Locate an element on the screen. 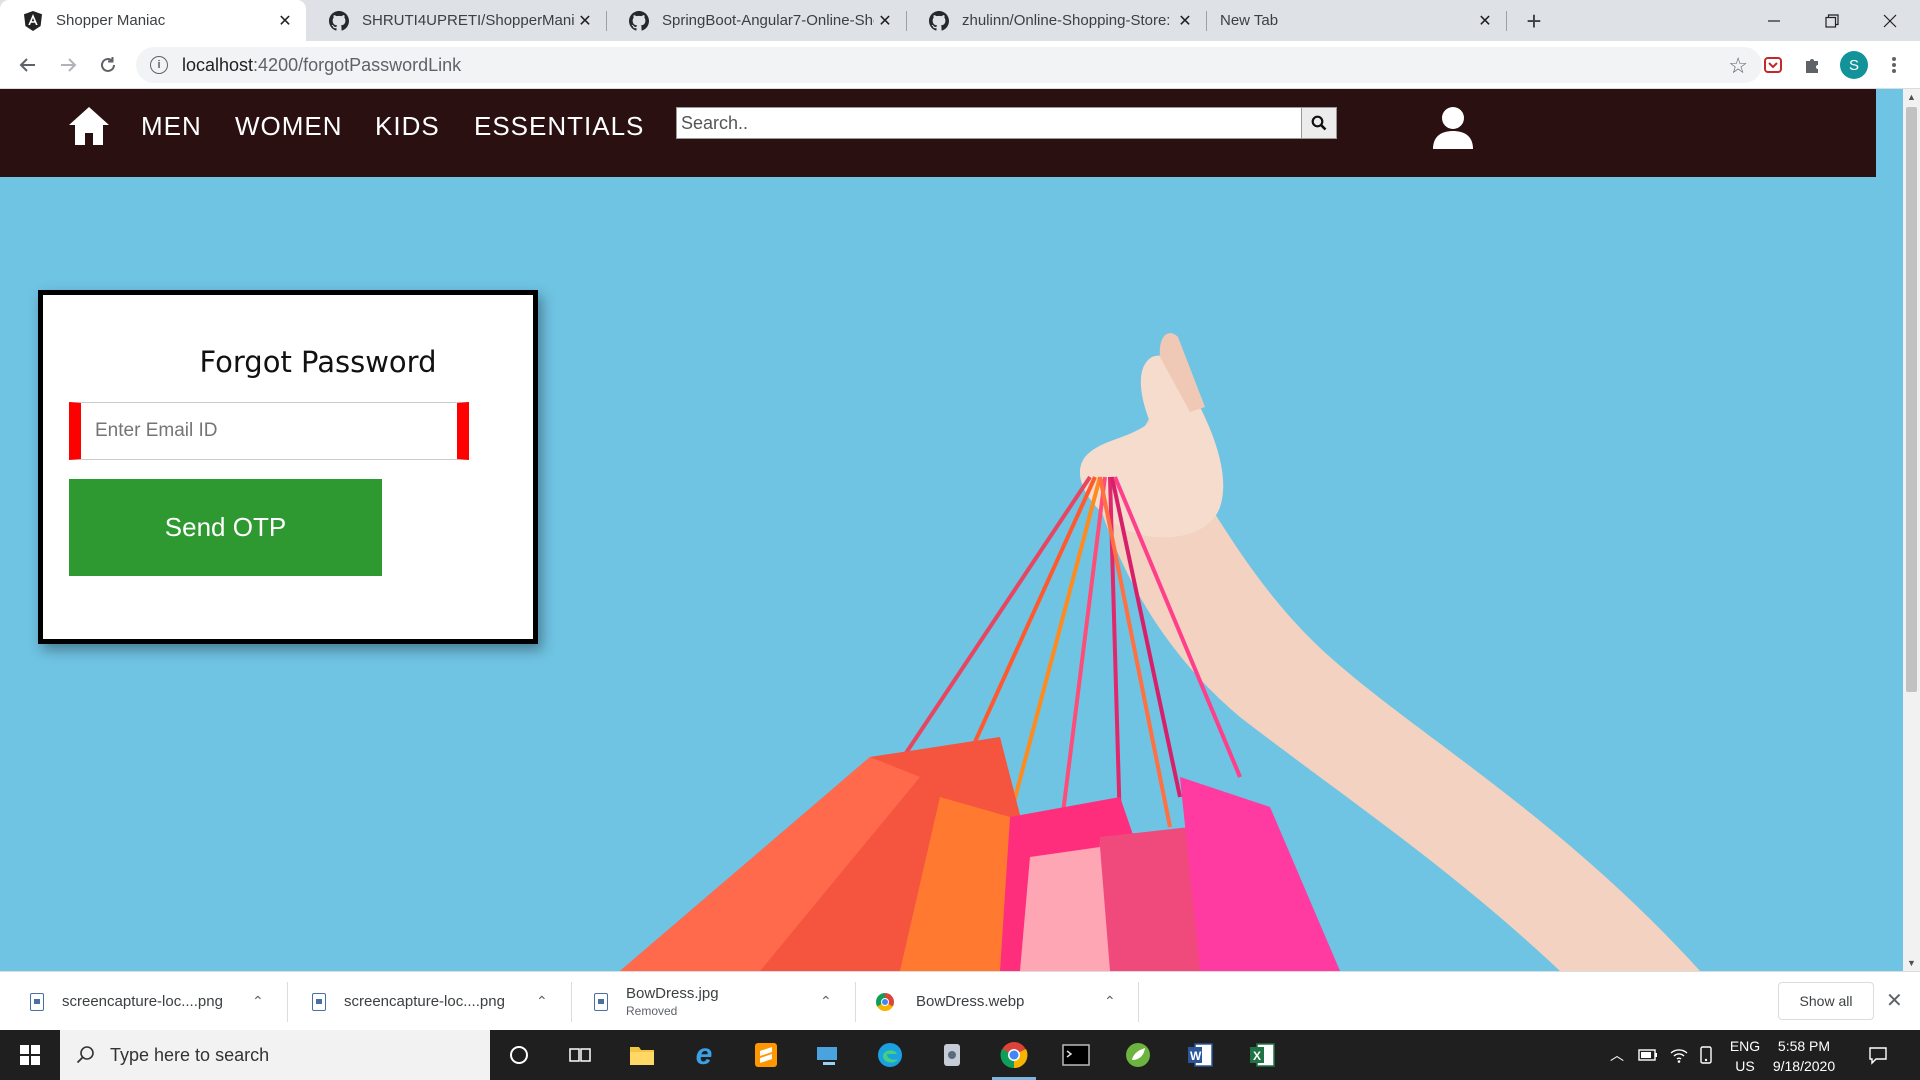  nav-link-essentials: ESSENTIALS is located at coordinates (559, 126).